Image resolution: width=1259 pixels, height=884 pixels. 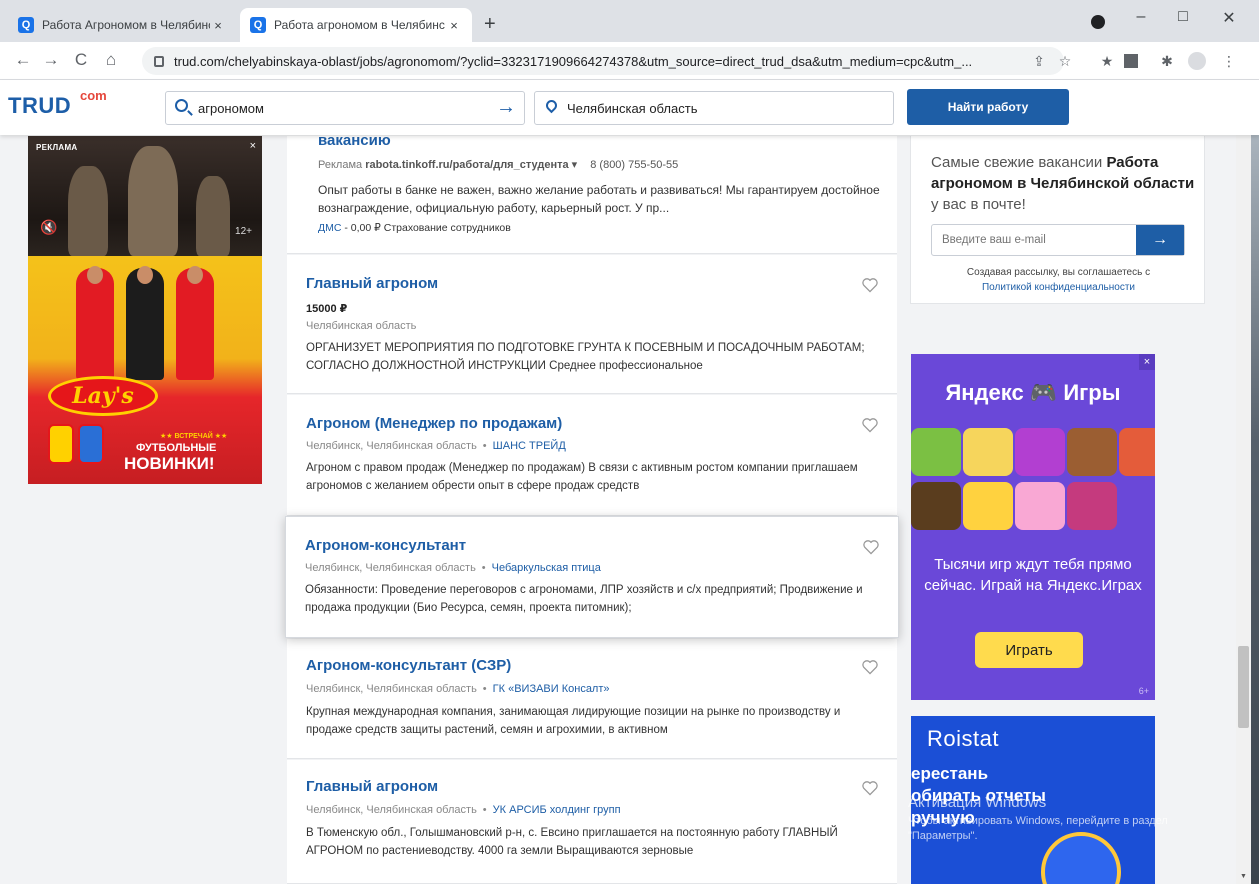 I want to click on job-company: ГК «ВИЗАВИ Консалт», so click(x=551, y=689).